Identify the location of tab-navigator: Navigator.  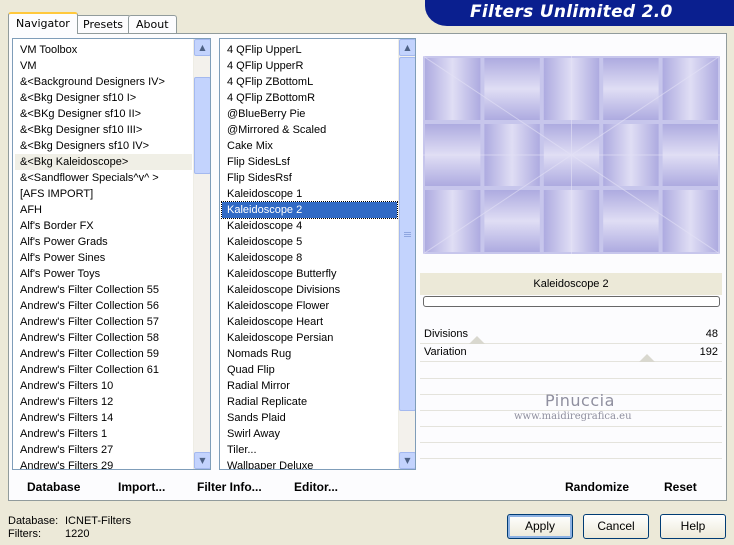
(43, 23).